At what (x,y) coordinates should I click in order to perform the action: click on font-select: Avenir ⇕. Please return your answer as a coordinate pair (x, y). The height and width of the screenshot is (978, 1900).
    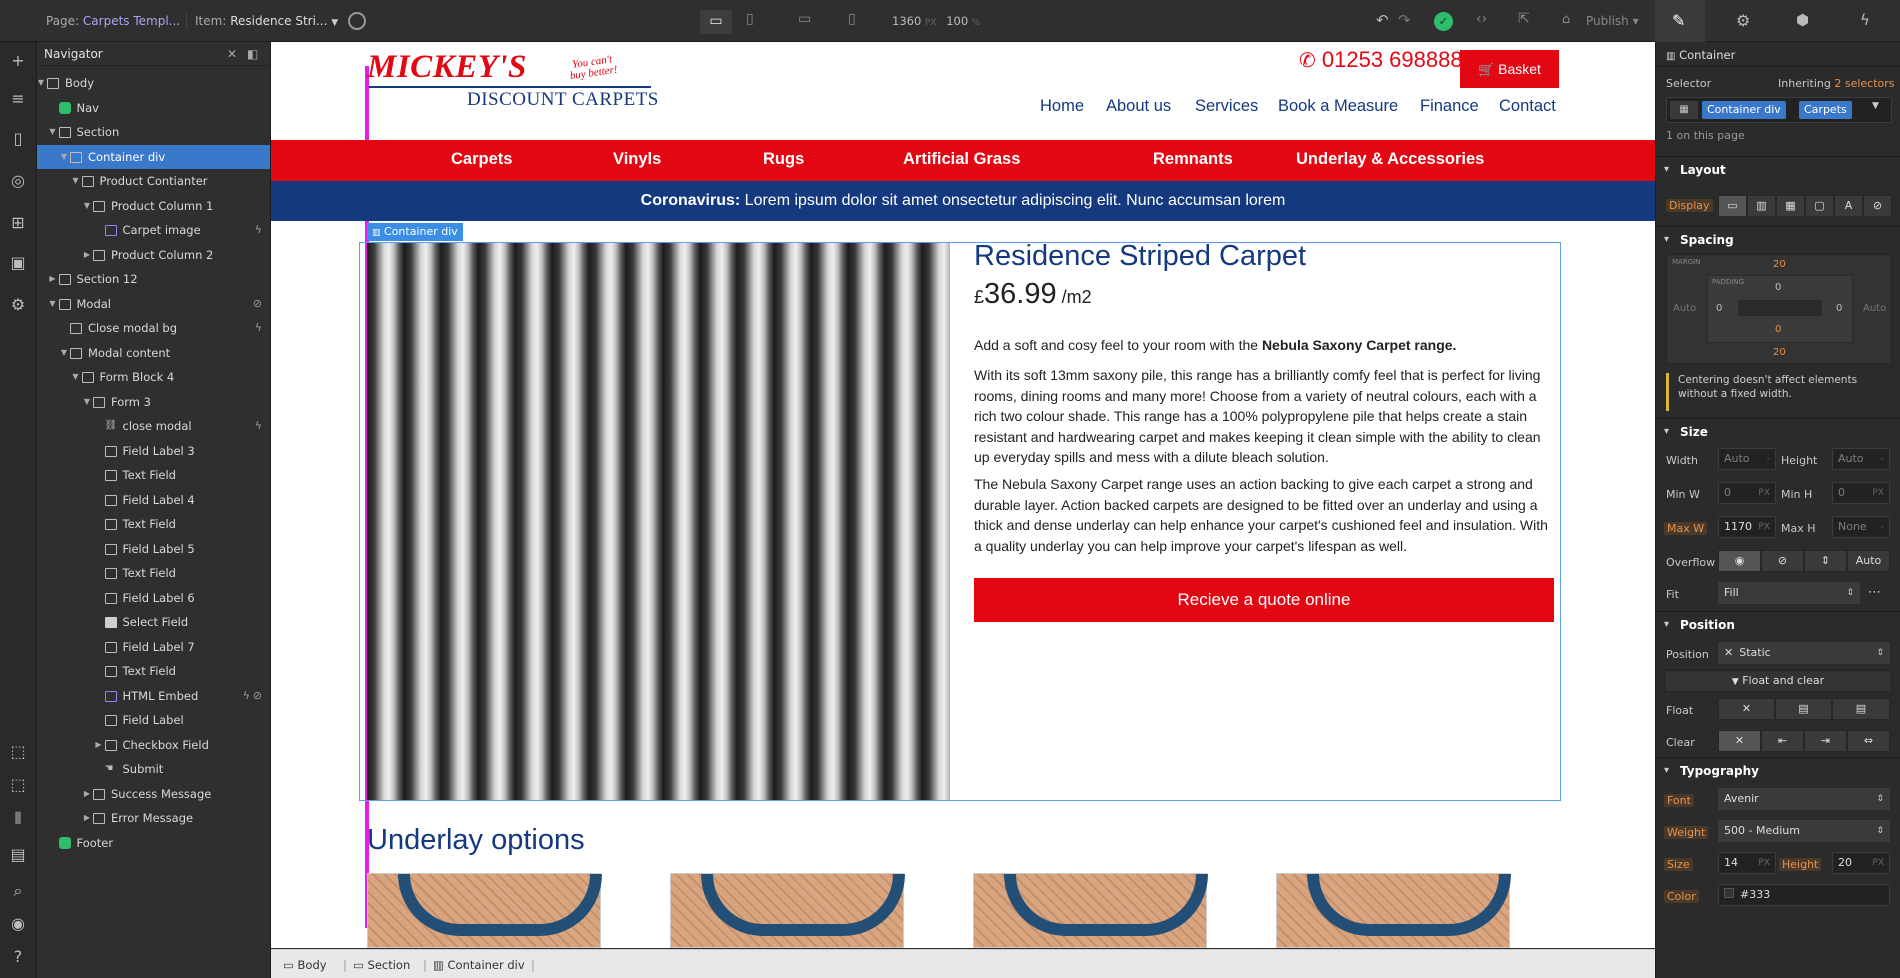
    Looking at the image, I should click on (1804, 799).